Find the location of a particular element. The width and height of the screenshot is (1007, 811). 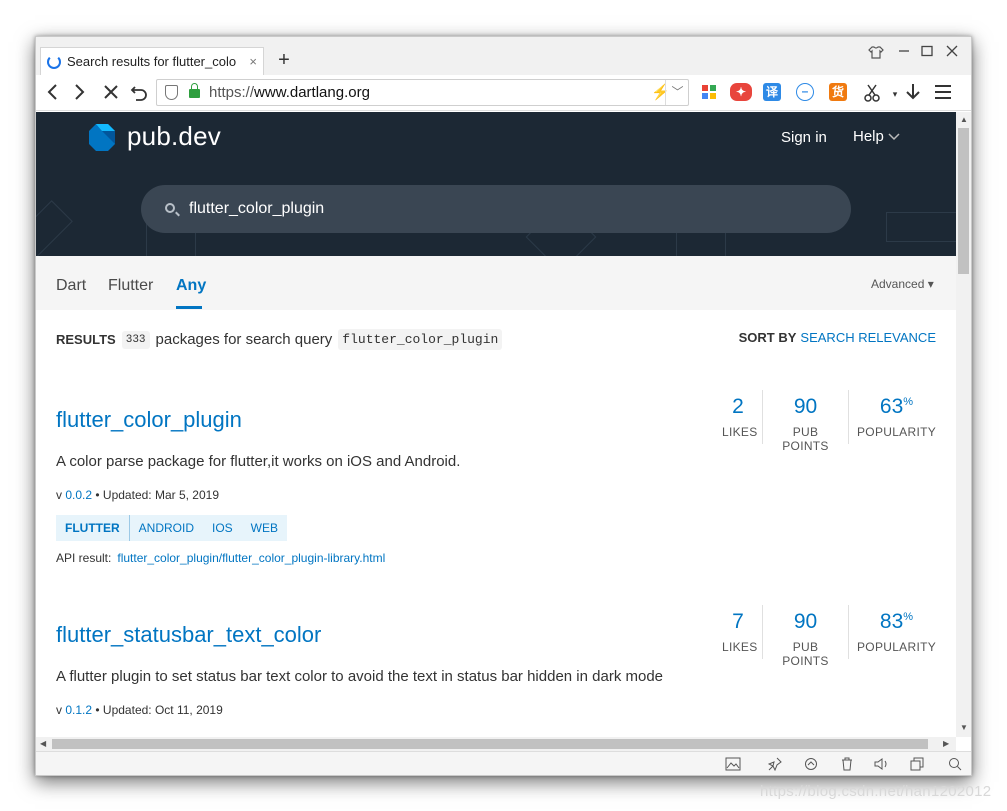

points-label: PUB POINTS is located at coordinates (805, 439).